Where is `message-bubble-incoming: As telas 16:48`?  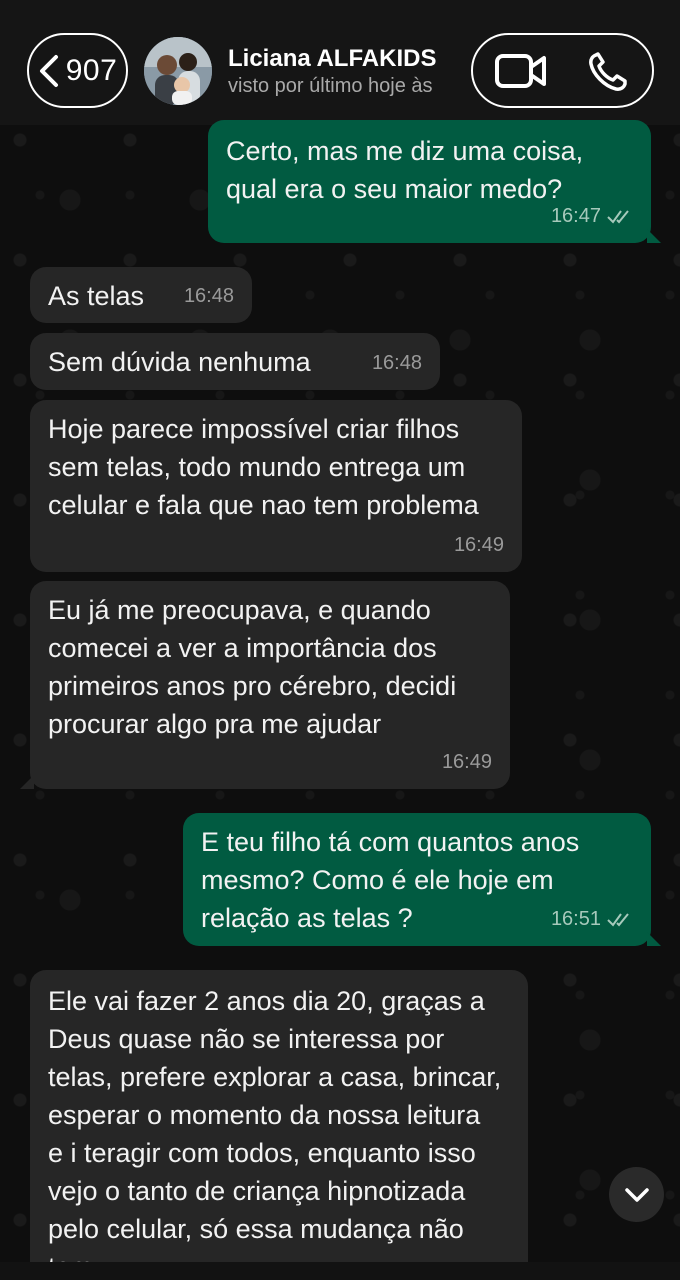 message-bubble-incoming: As telas 16:48 is located at coordinates (141, 295).